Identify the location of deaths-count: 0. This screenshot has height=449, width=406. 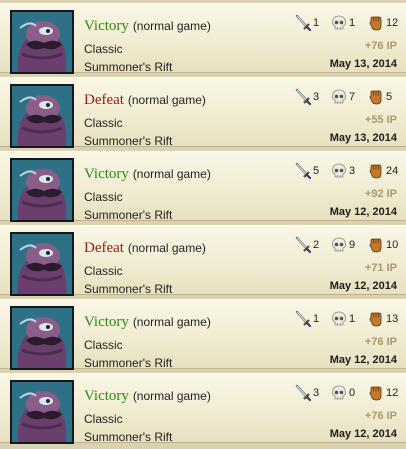
(352, 393).